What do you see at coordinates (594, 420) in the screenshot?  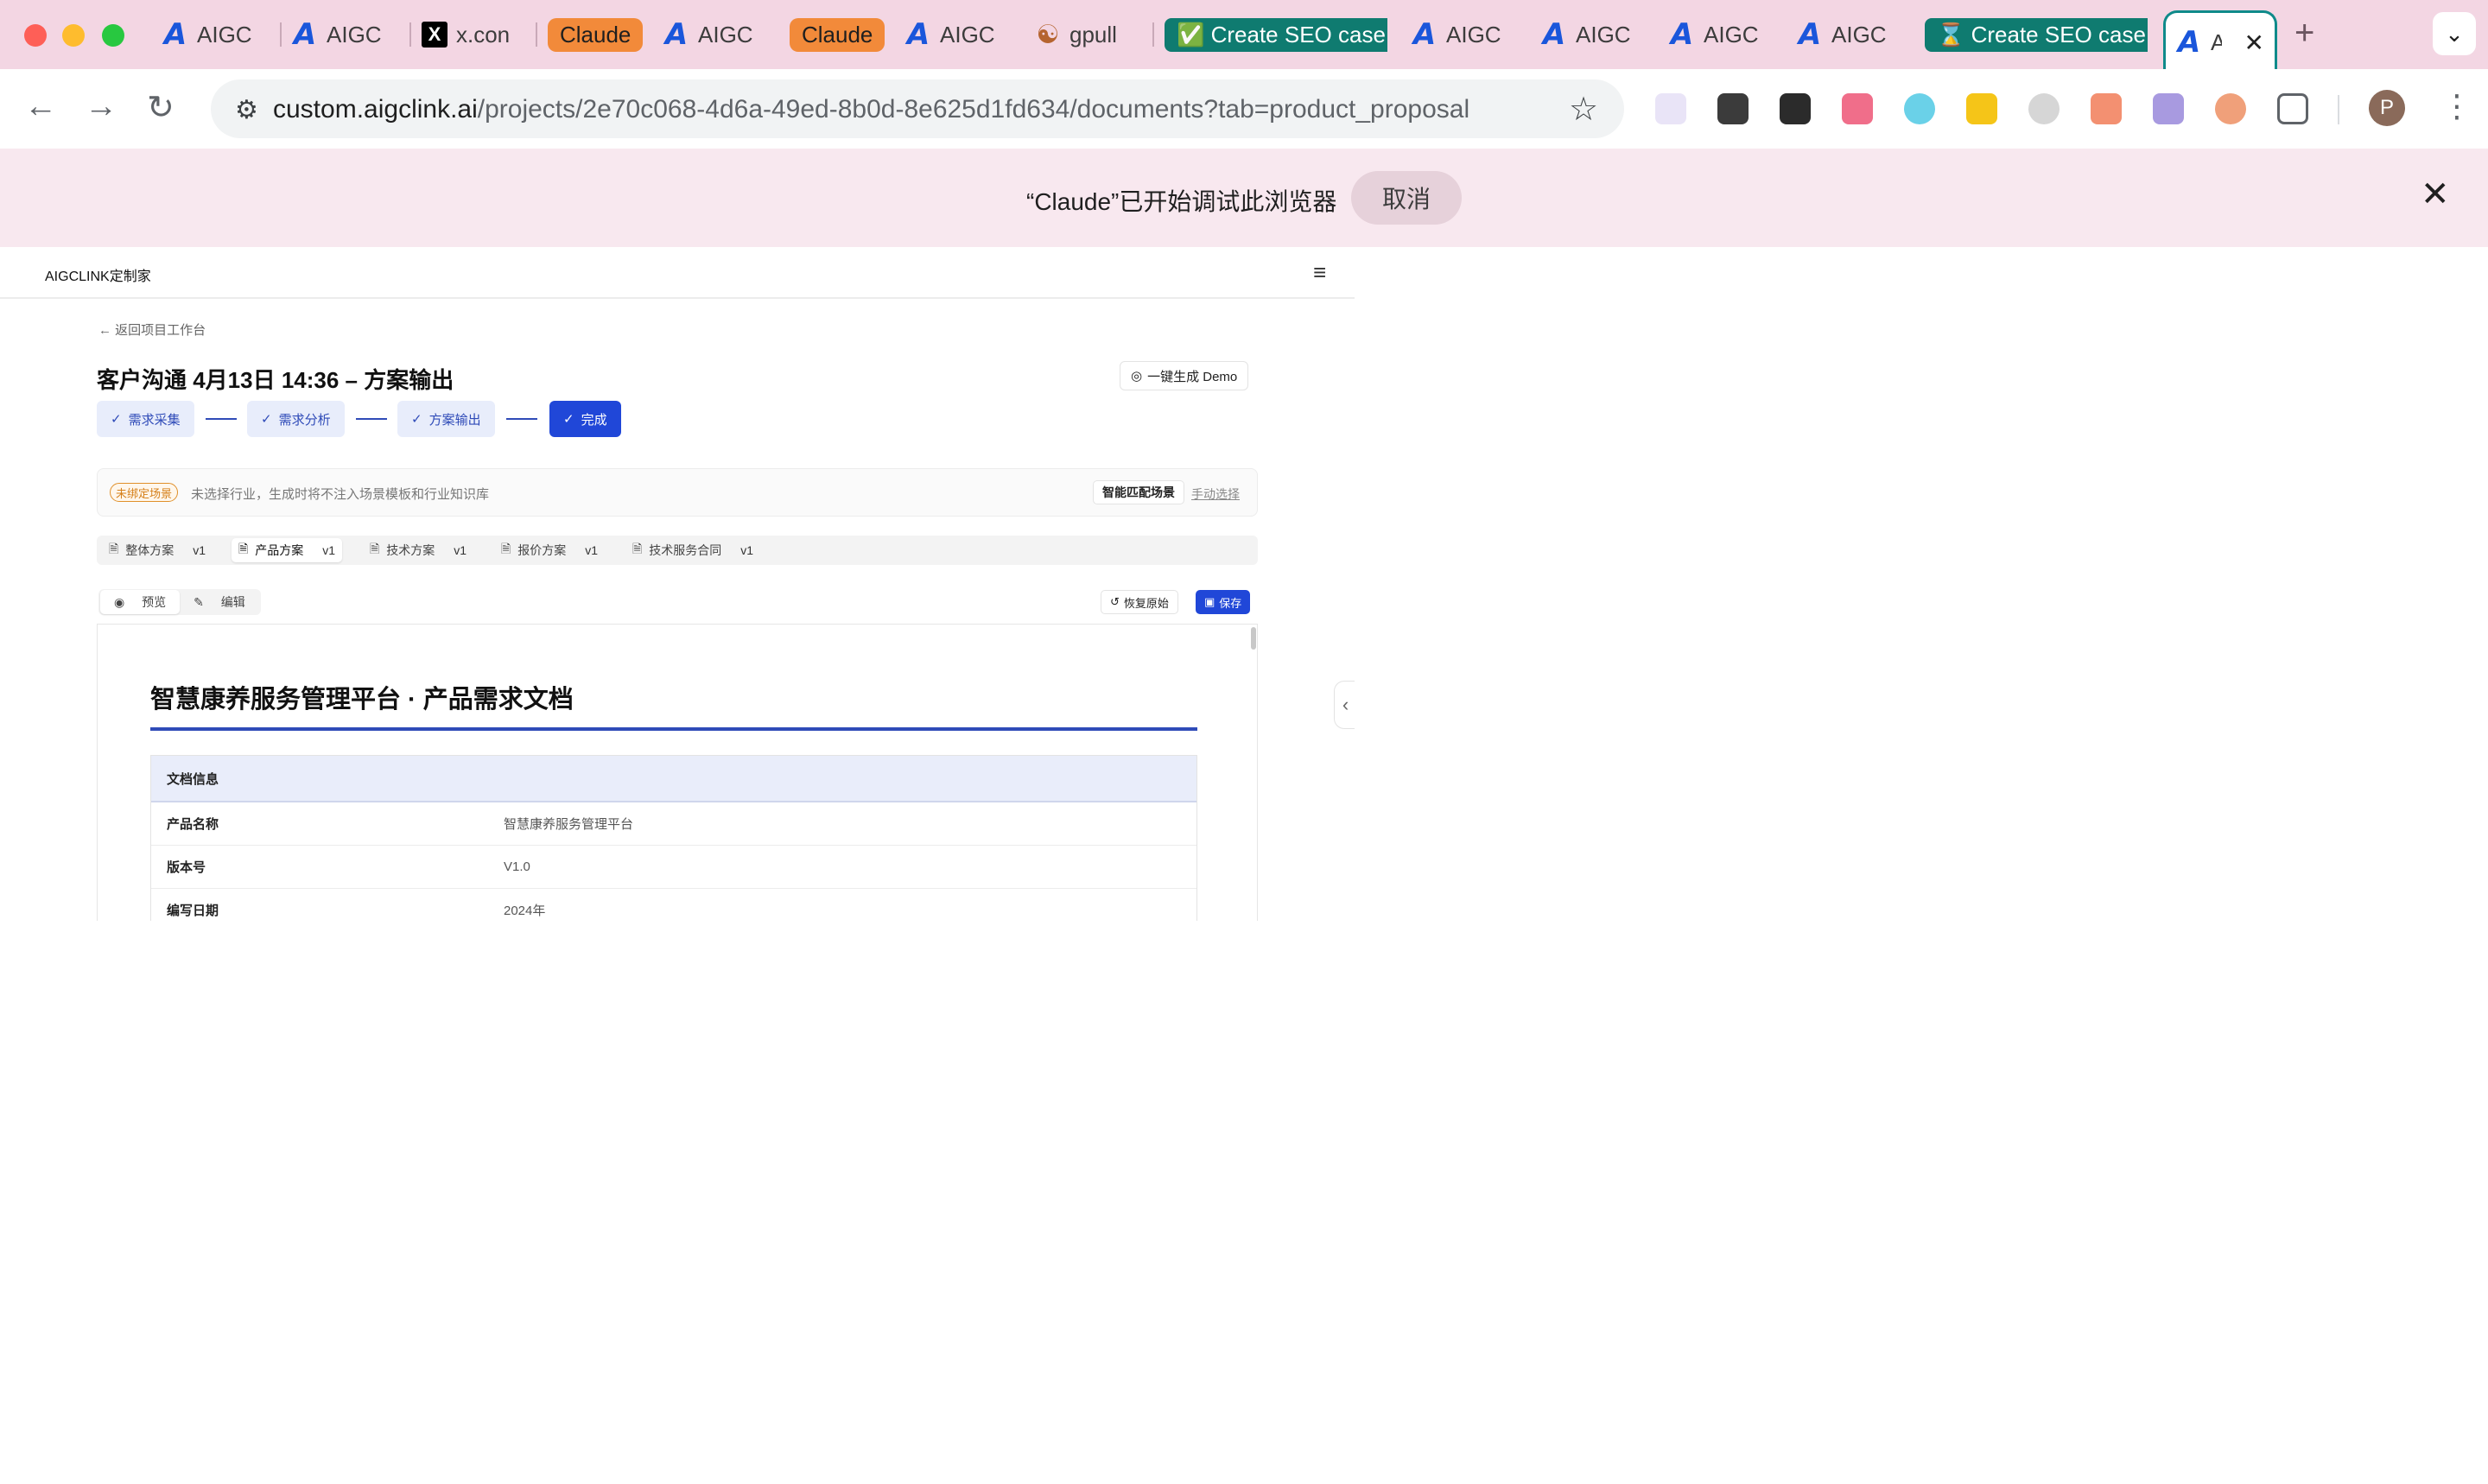 I see `step-label: 完成` at bounding box center [594, 420].